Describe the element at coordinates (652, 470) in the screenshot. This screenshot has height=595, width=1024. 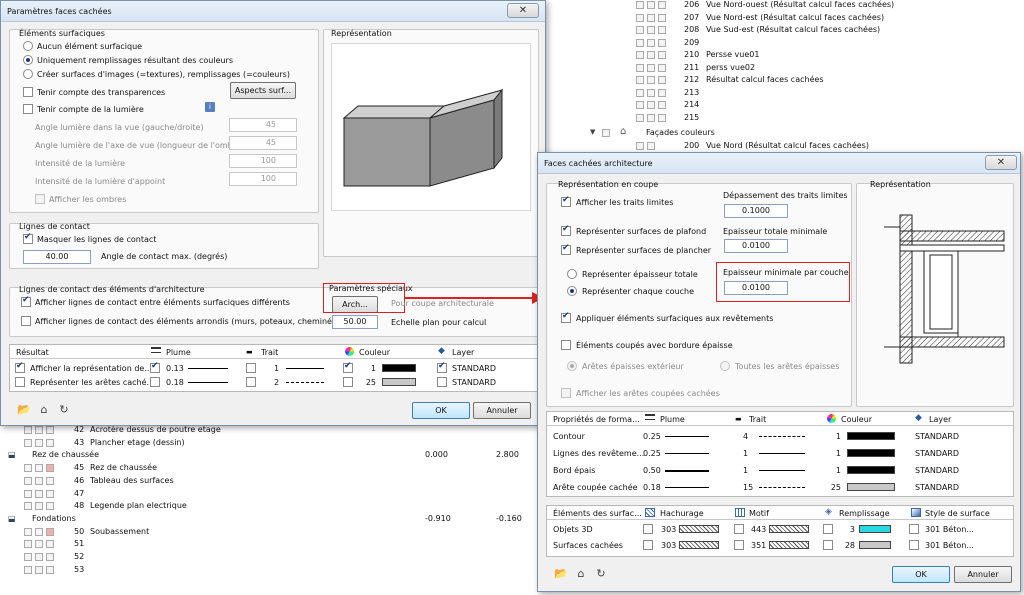
I see `pen-value: 0.50` at that location.